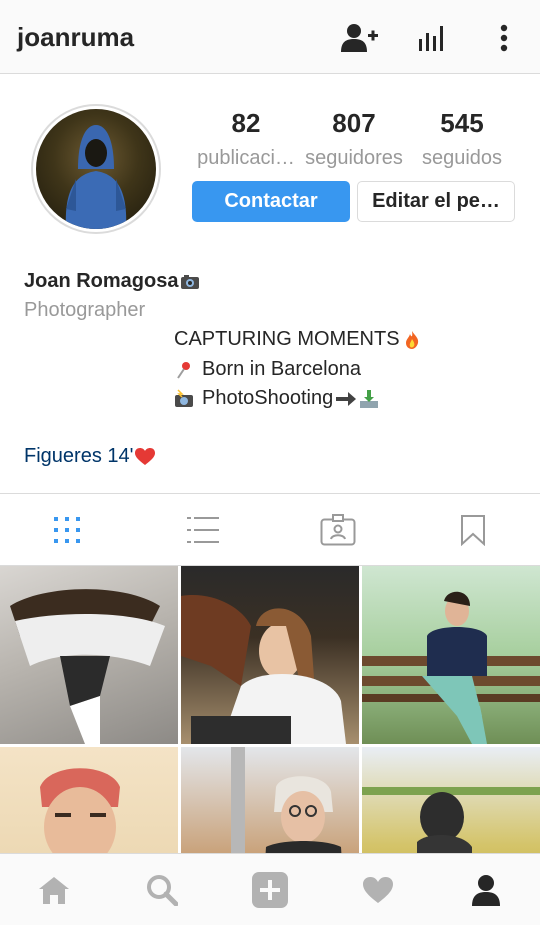 Image resolution: width=540 pixels, height=925 pixels. Describe the element at coordinates (76, 37) in the screenshot. I see `profile-username: joanruma` at that location.